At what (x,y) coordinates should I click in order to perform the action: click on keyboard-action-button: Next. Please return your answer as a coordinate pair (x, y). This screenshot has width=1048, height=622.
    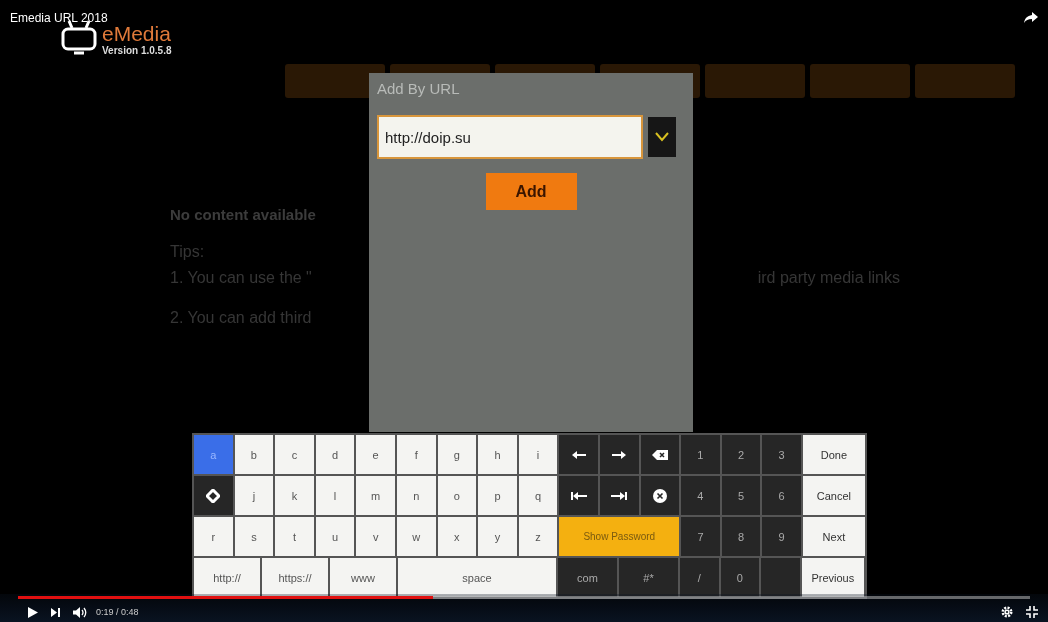
    Looking at the image, I should click on (833, 536).